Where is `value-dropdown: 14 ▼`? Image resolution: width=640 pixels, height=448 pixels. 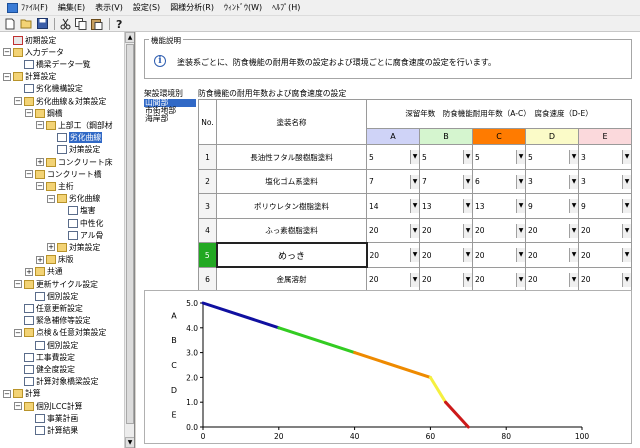
value-dropdown: 14 ▼ is located at coordinates (393, 206).